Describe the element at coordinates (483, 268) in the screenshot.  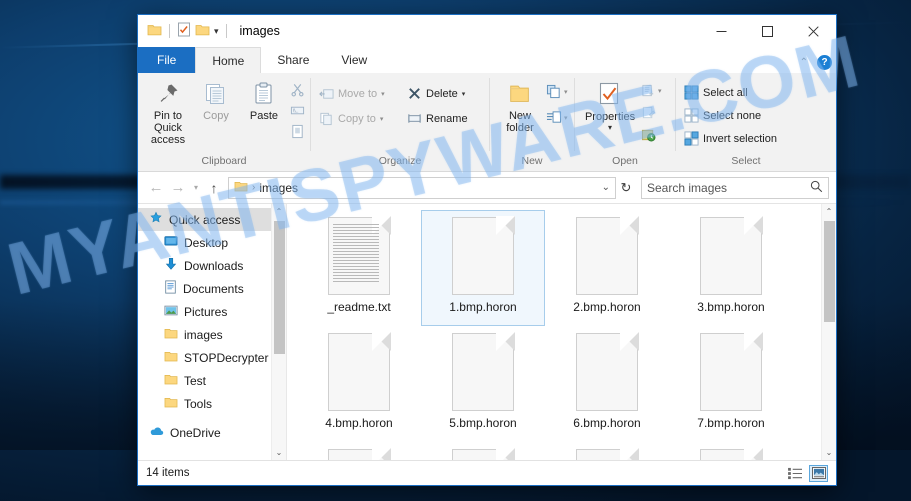
I see `file-item: 1.bmp.horon` at that location.